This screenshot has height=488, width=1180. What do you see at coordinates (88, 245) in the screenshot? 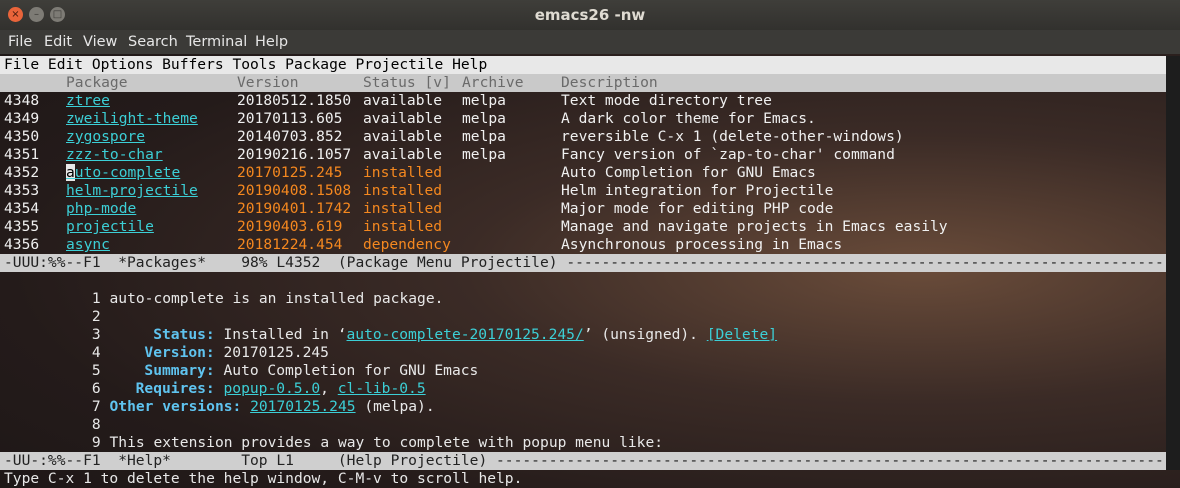
I see `package-name-link: async` at bounding box center [88, 245].